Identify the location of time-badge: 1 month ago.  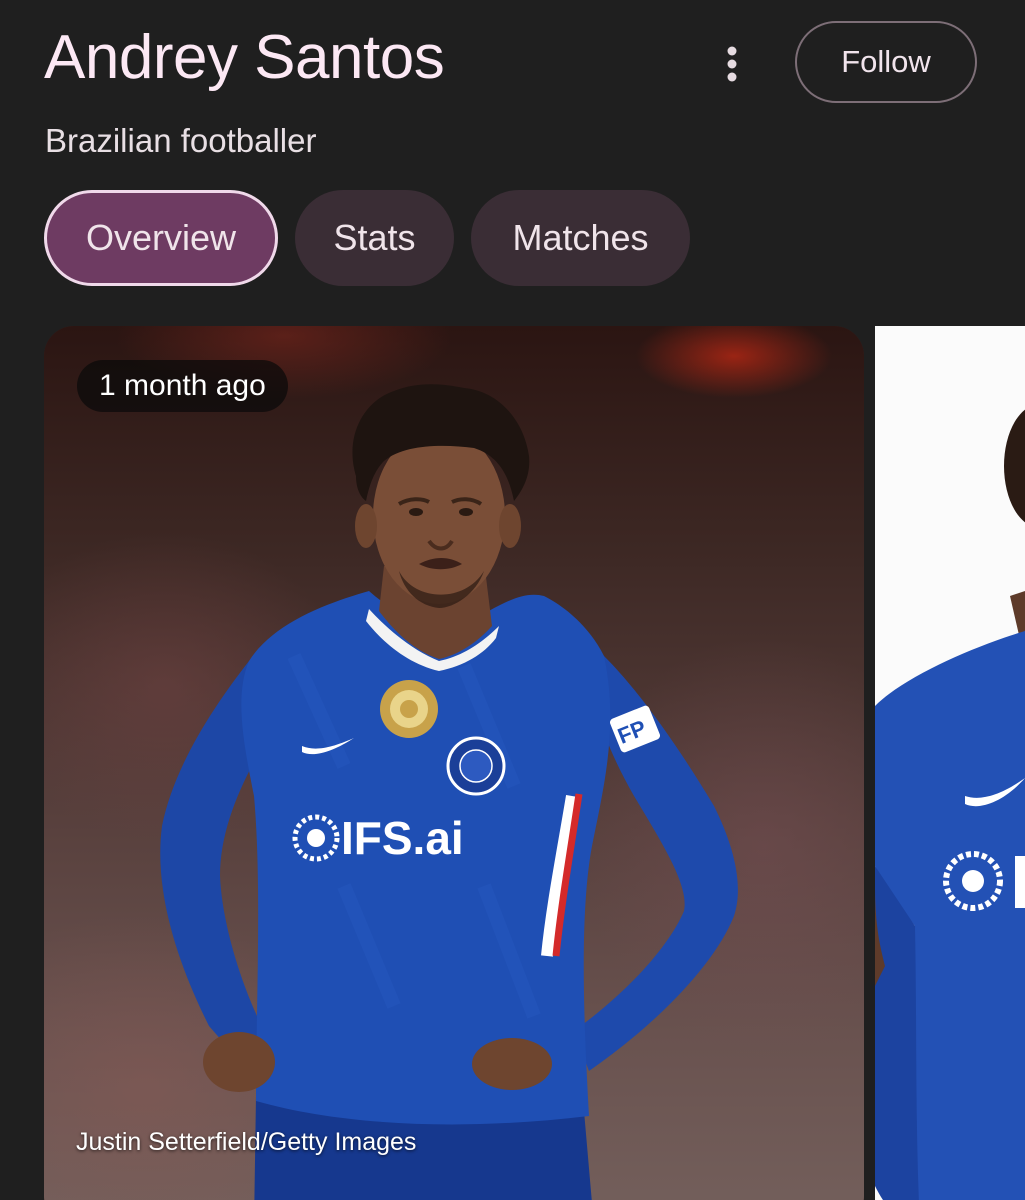
(182, 386).